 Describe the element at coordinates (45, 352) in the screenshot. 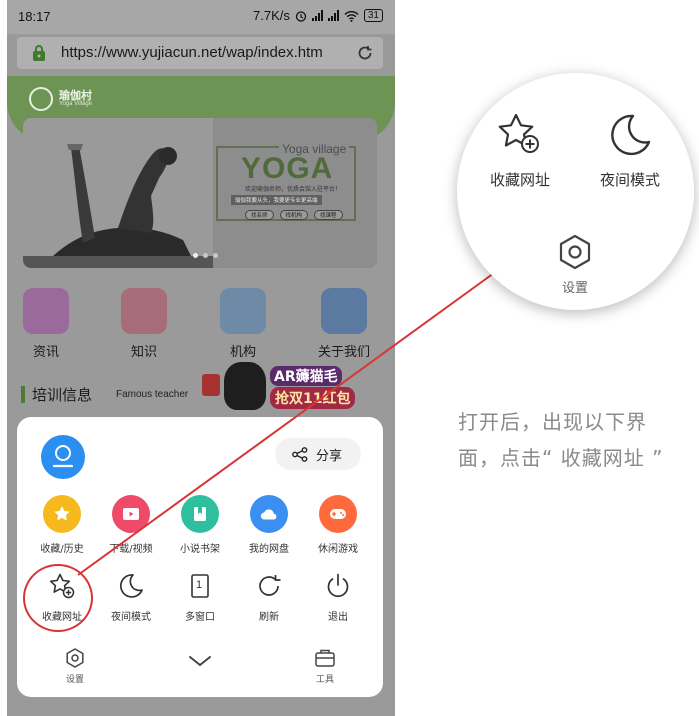

I see `category-label: 资讯` at that location.